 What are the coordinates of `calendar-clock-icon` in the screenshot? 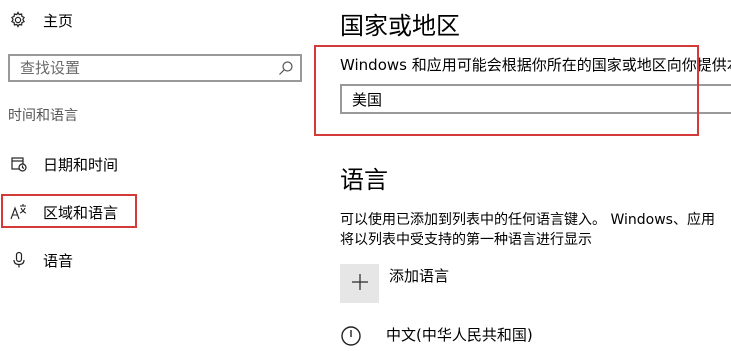 It's located at (19, 164).